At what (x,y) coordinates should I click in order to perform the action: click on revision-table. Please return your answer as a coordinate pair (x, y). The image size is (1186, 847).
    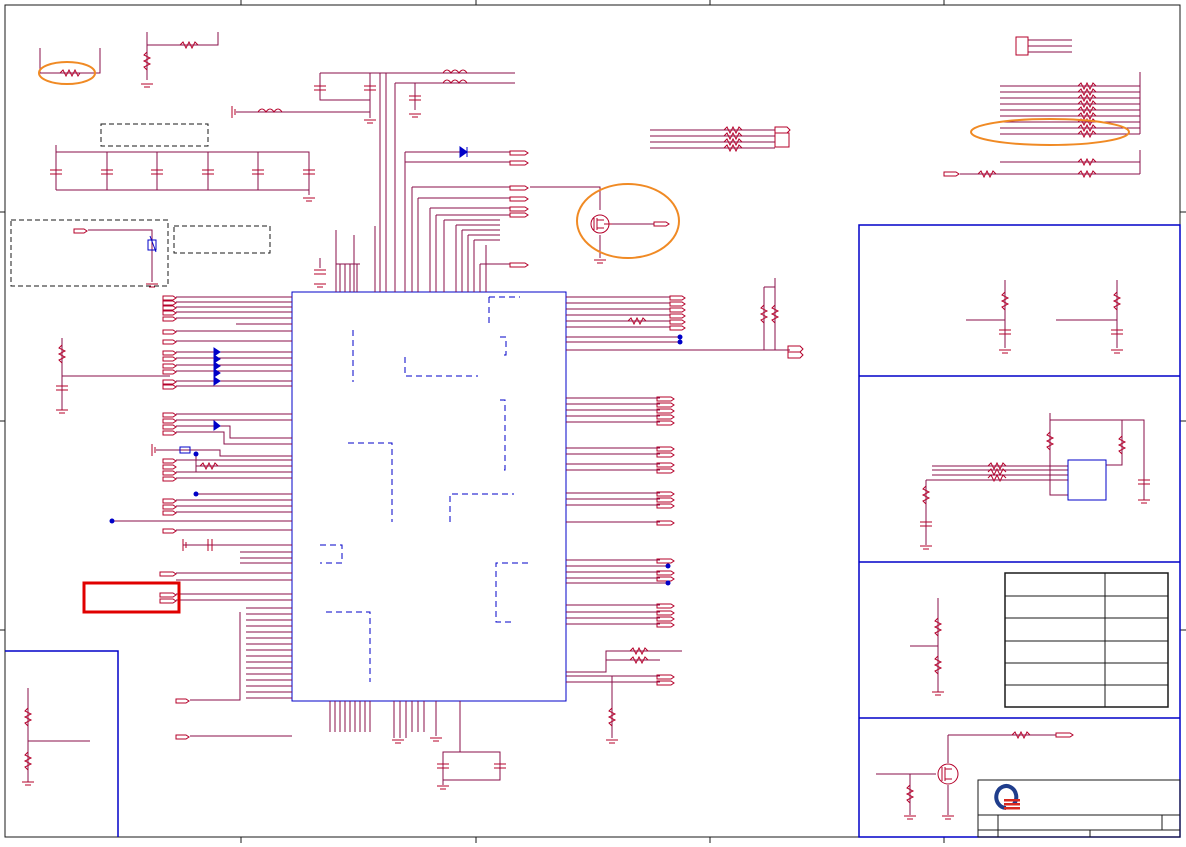
    Looking at the image, I should click on (1086, 640).